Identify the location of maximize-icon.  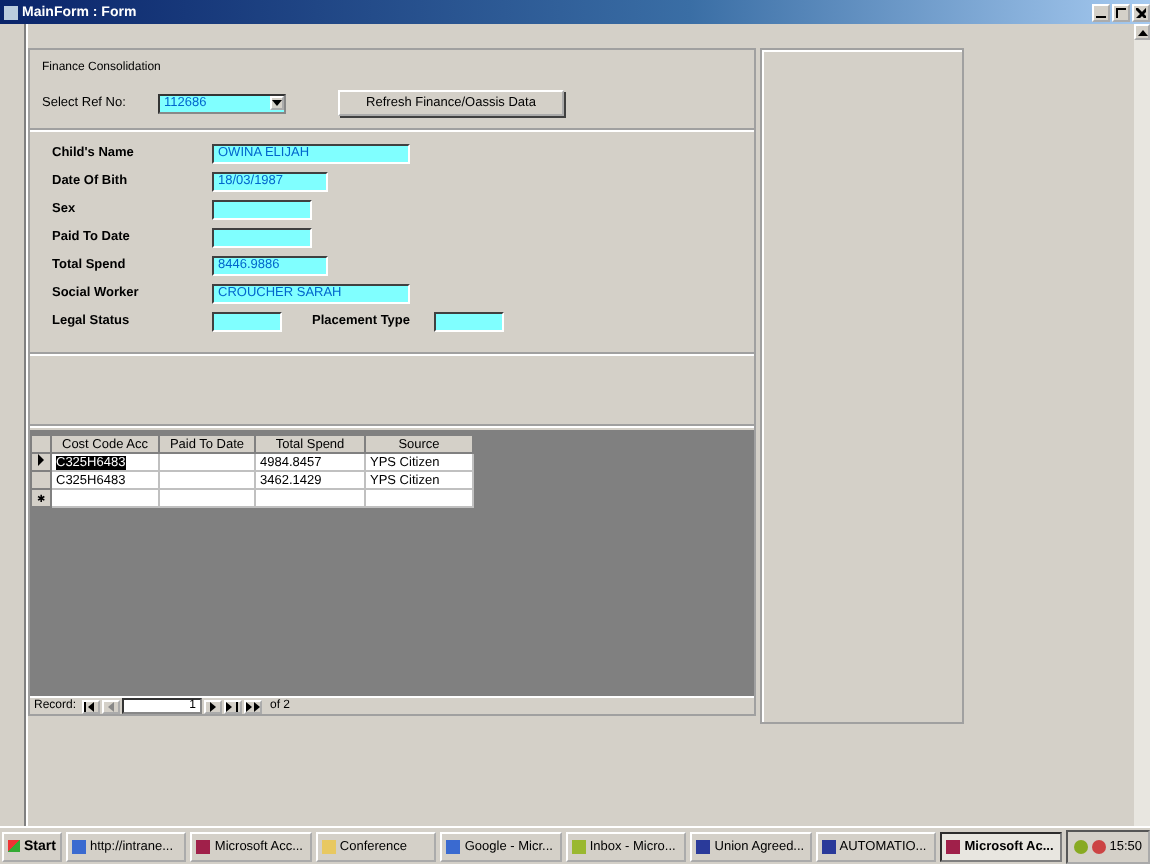
(1121, 12).